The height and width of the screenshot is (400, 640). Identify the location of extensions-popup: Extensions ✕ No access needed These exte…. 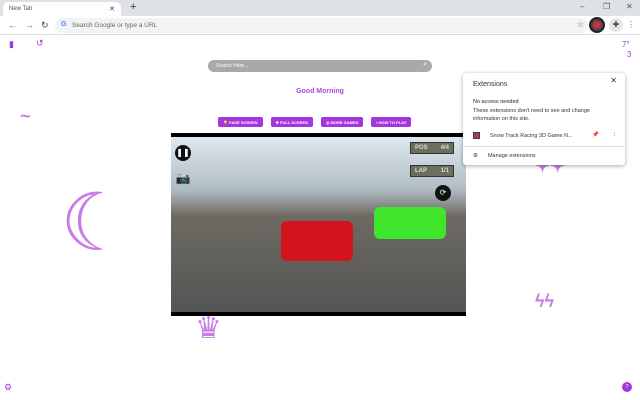
(544, 119).